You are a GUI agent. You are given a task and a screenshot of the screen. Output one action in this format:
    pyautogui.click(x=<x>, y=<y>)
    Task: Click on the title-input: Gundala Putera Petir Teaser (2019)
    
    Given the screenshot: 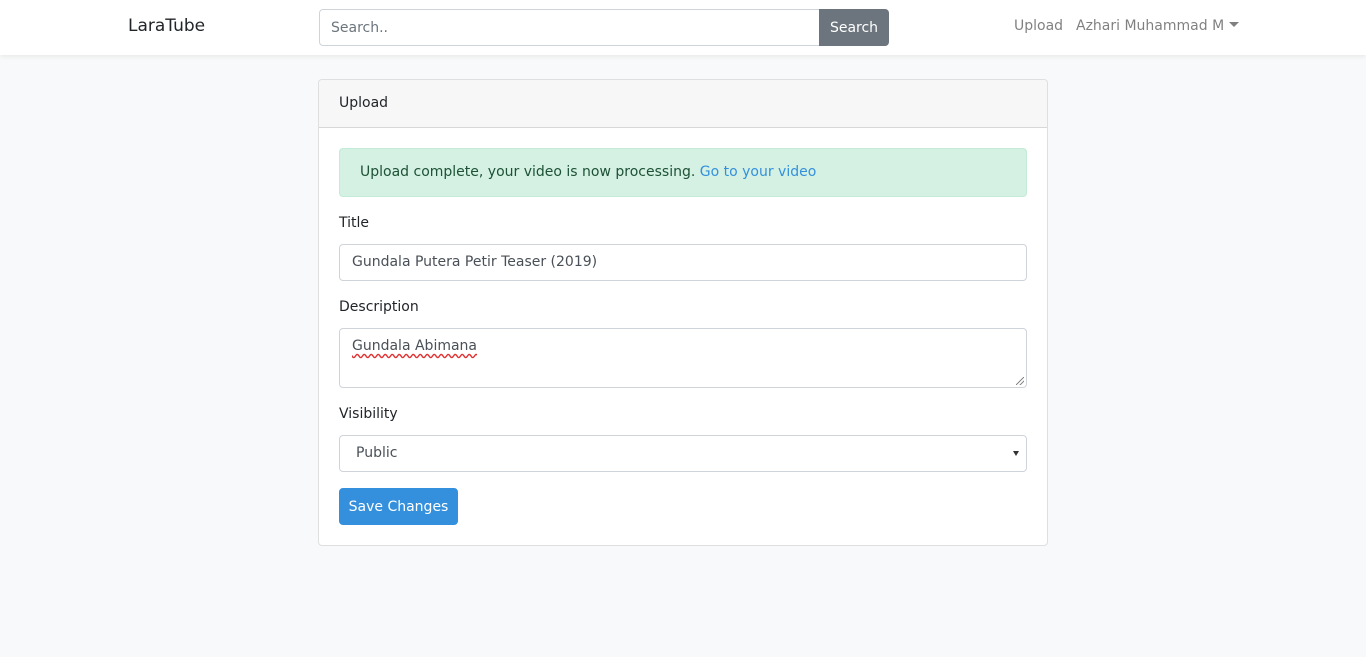 What is the action you would take?
    pyautogui.click(x=683, y=262)
    